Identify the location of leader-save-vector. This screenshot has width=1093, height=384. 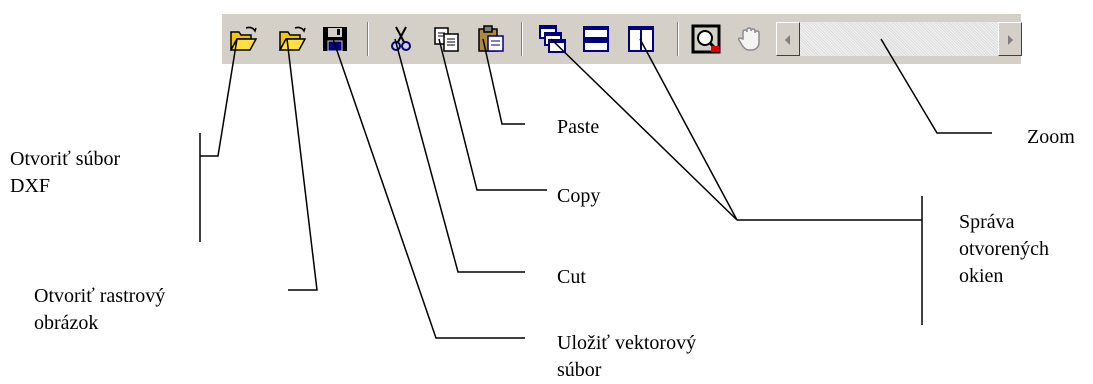
(428, 188).